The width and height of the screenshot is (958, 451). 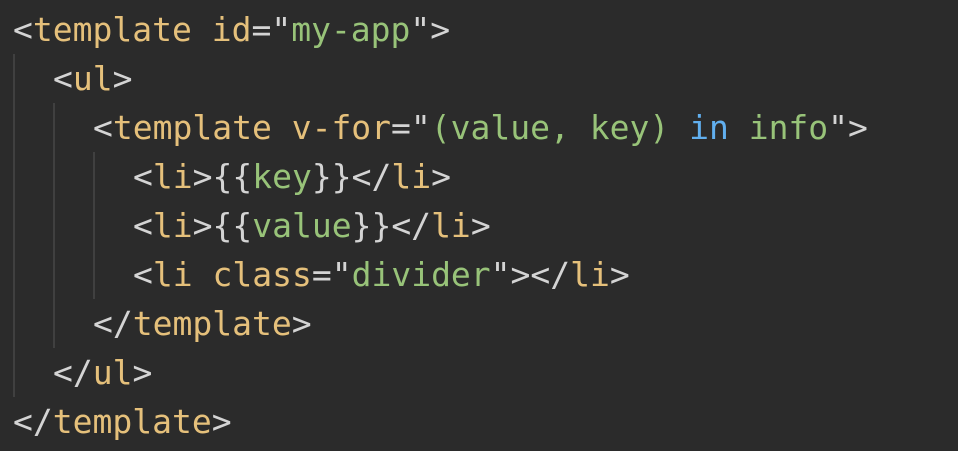 I want to click on code-line: < template v-for =" (value, key) in info ">, so click(x=440, y=127).